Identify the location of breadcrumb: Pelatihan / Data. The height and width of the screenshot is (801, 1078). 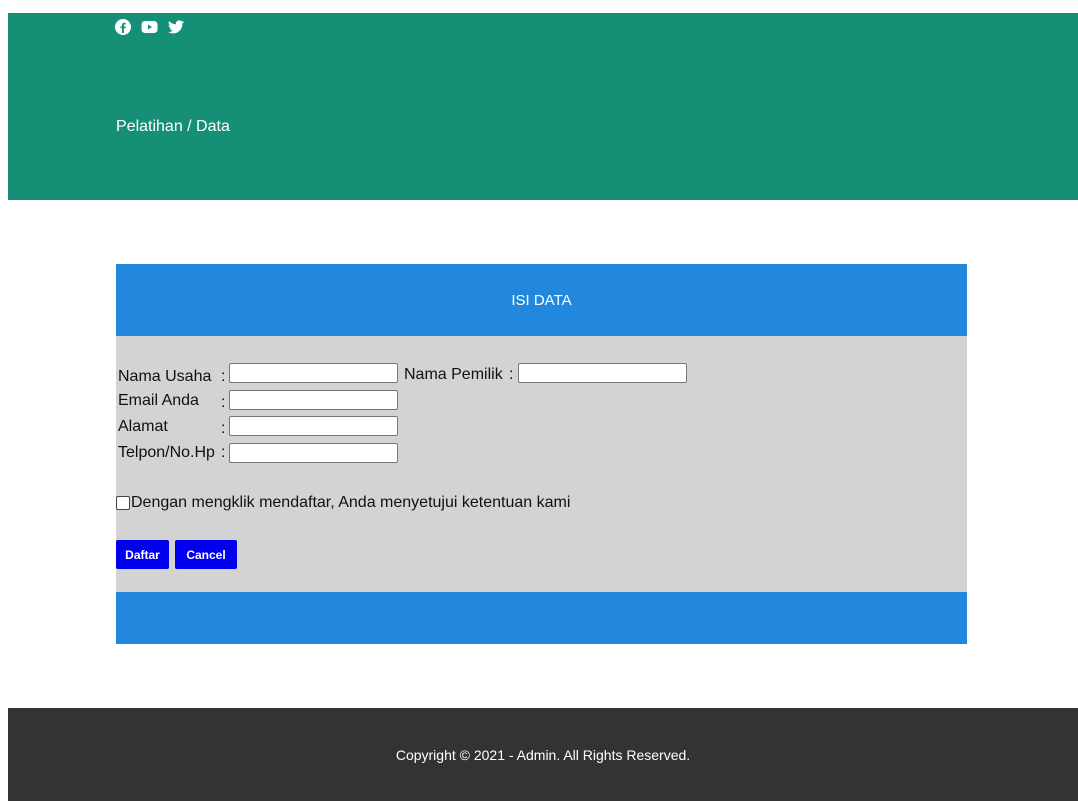
(173, 126).